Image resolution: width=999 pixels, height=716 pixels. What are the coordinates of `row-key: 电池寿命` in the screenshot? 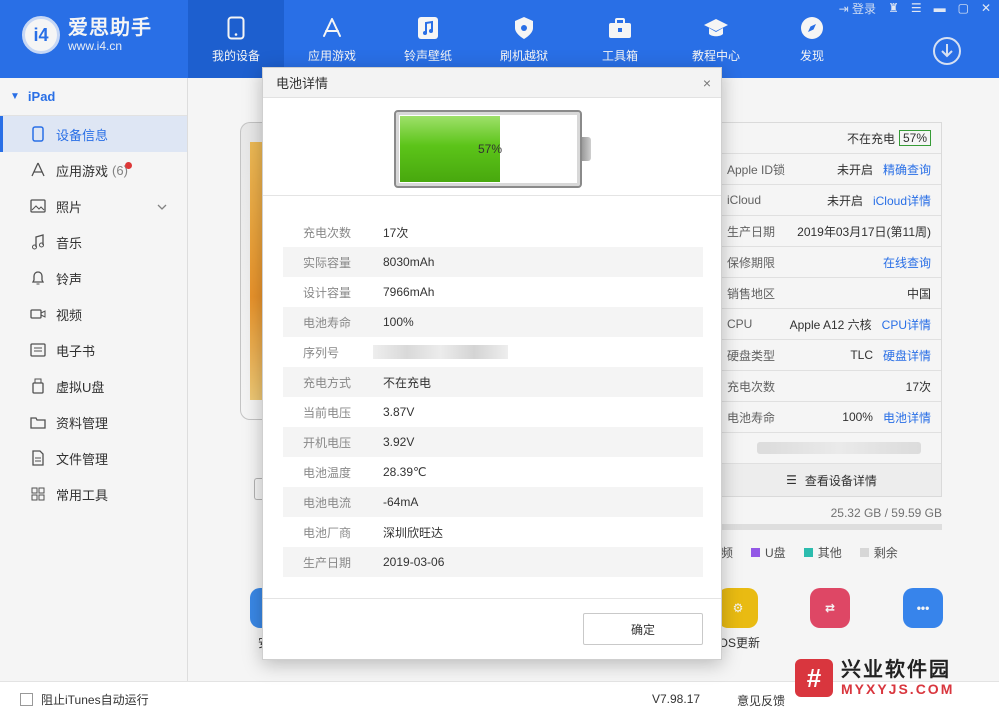 It's located at (327, 322).